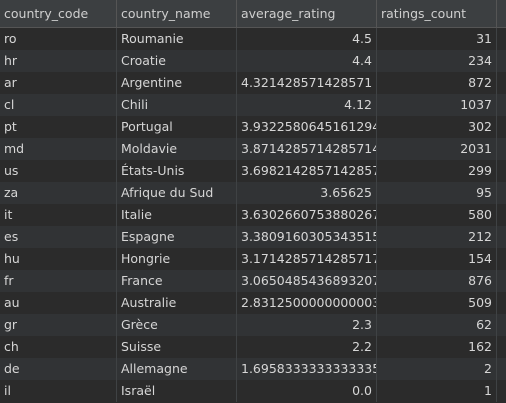 Image resolution: width=506 pixels, height=403 pixels. Describe the element at coordinates (58, 325) in the screenshot. I see `cell-country-code: gr` at that location.